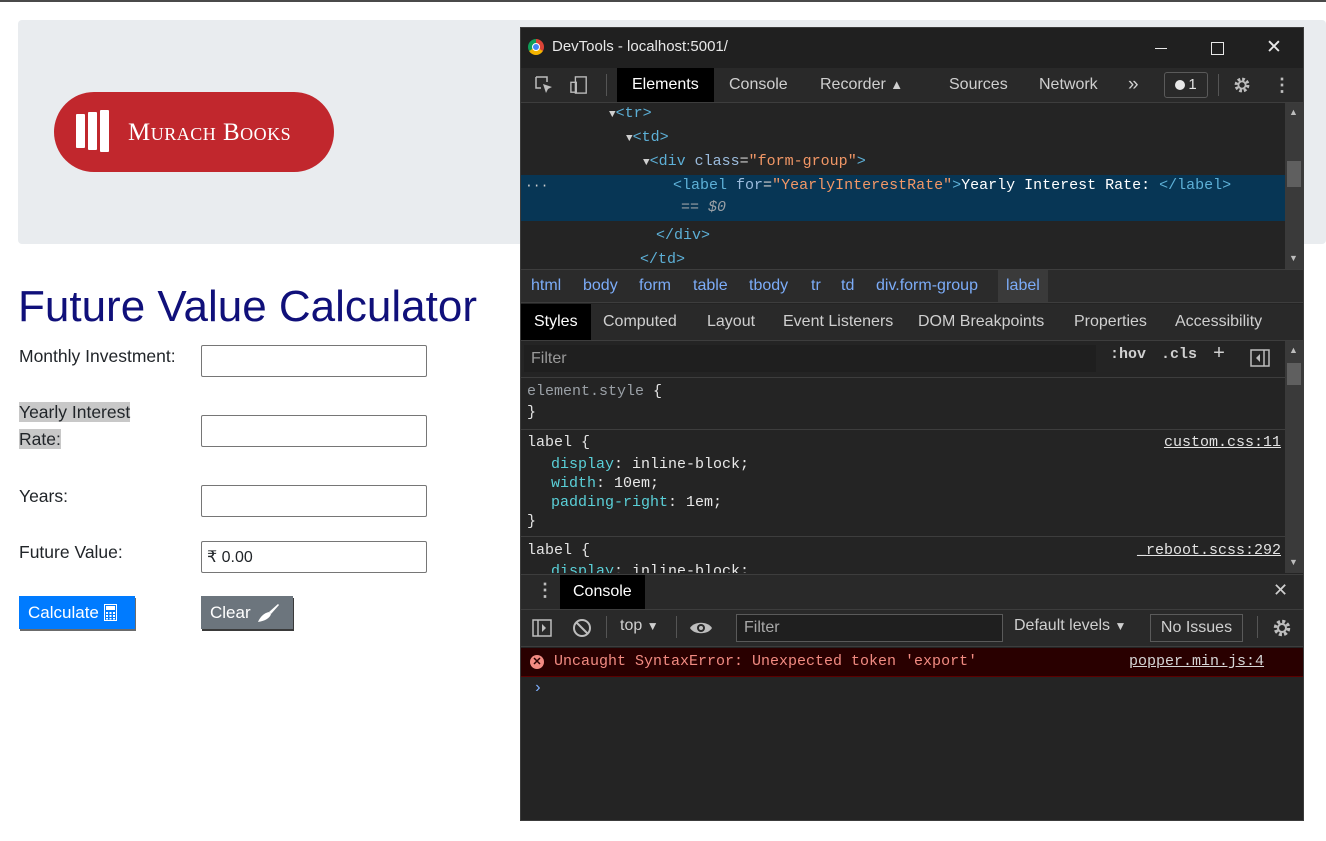 The width and height of the screenshot is (1326, 841). What do you see at coordinates (536, 47) in the screenshot?
I see `chrome-icon` at bounding box center [536, 47].